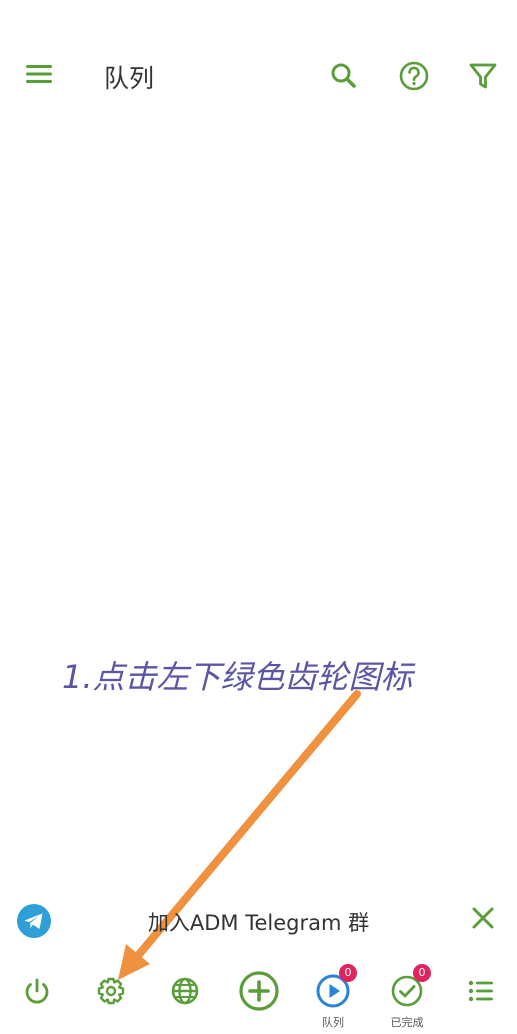  I want to click on help-circle-icon, so click(414, 76).